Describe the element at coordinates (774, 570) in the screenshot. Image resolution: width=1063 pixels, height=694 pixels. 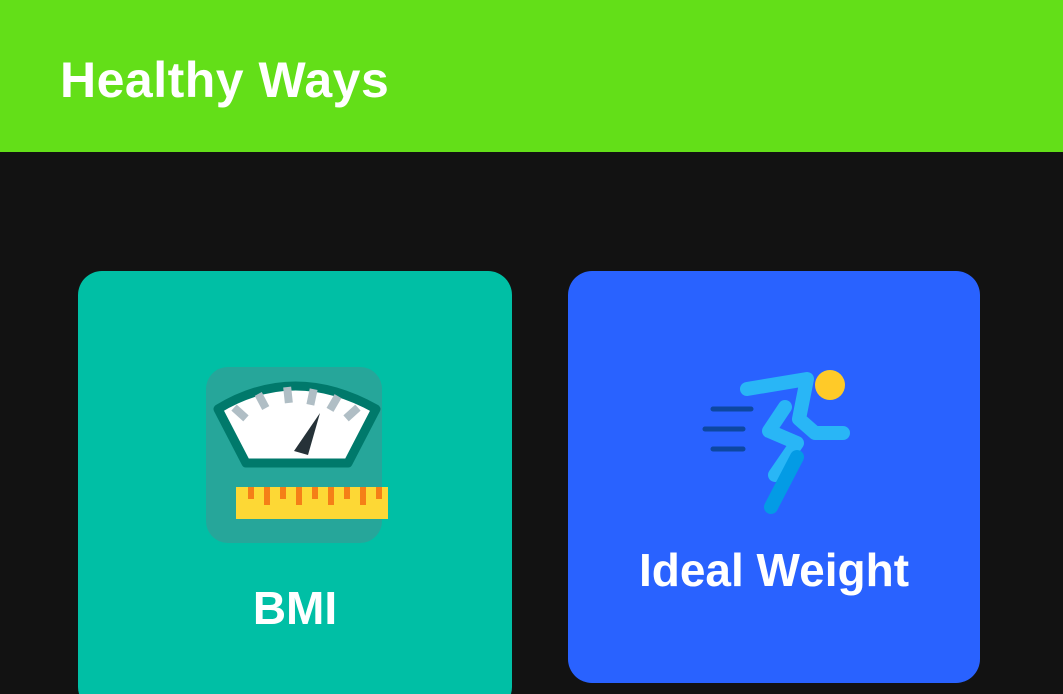
I see `ideal-weight-card-label: Ideal Weight` at that location.